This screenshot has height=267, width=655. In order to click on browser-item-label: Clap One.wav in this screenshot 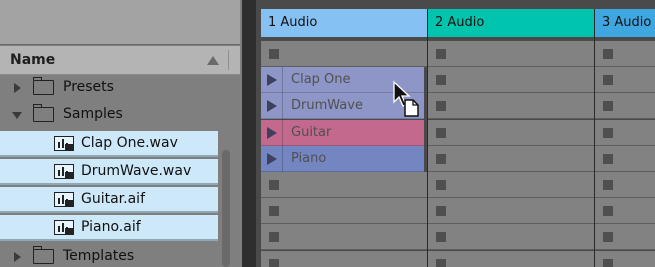, I will do `click(129, 143)`.